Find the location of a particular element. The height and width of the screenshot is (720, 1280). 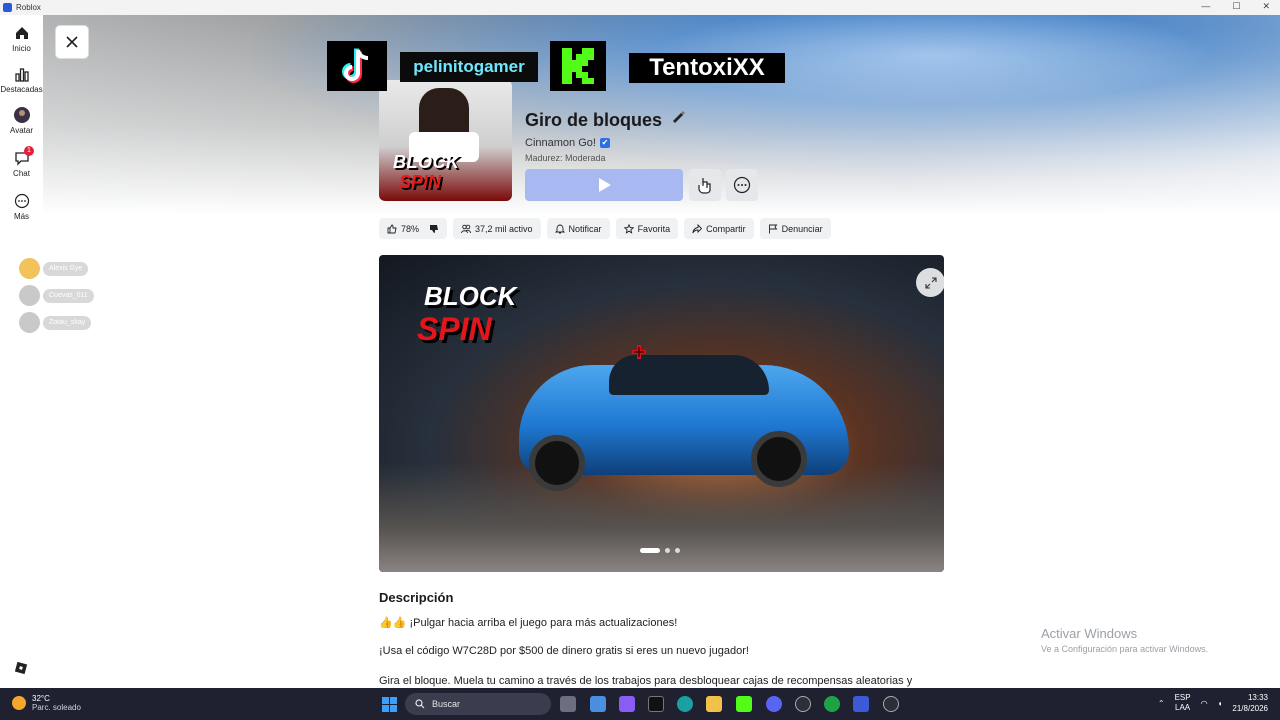

share-icon is located at coordinates (697, 228).